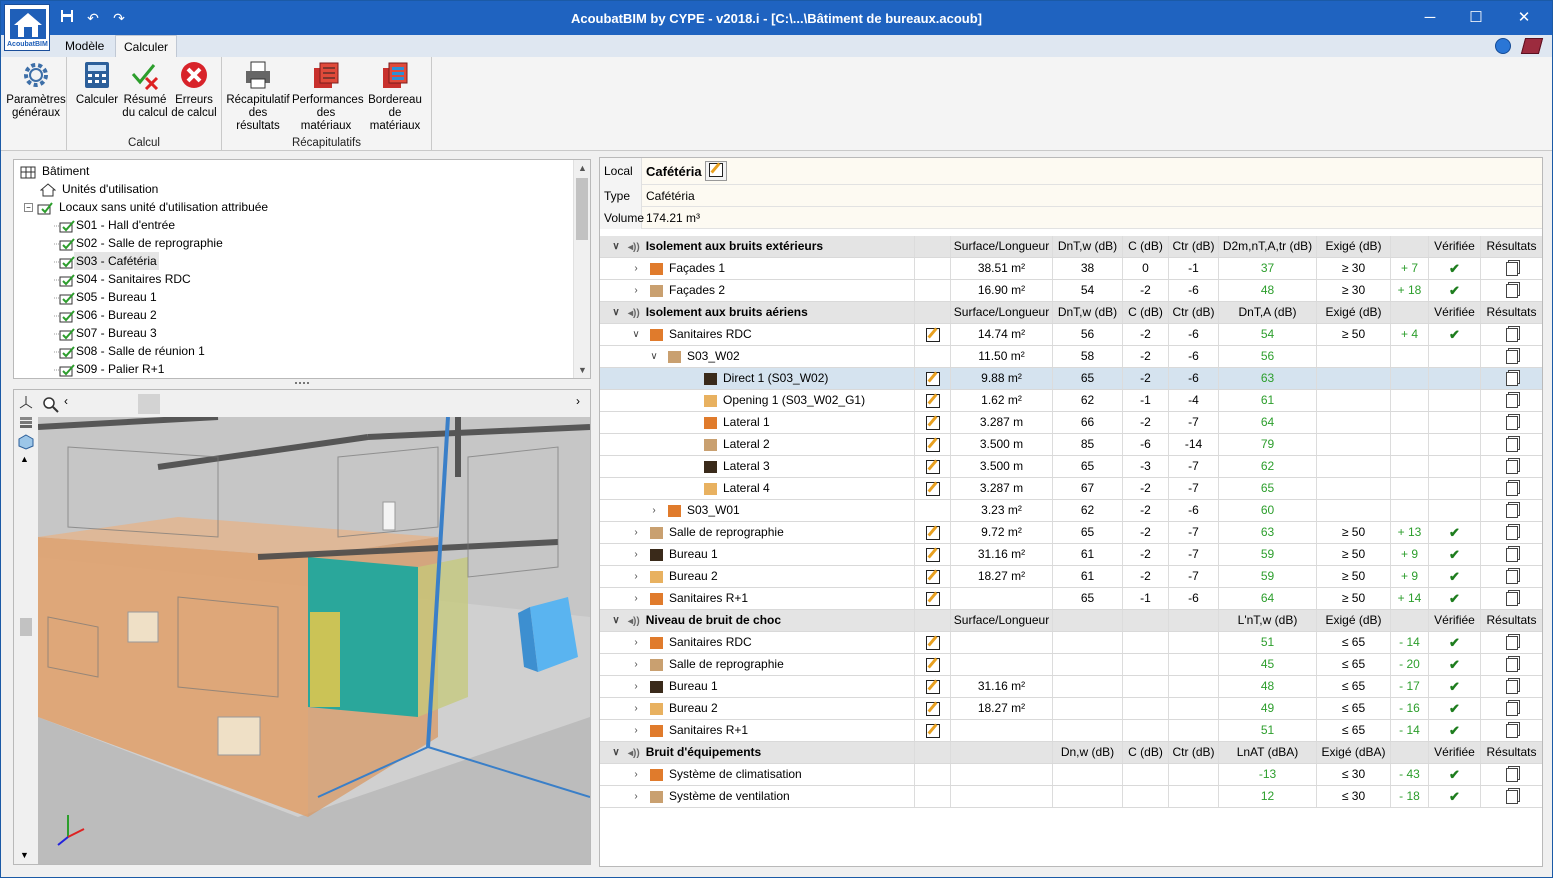 This screenshot has width=1553, height=878. I want to click on table-row: Lateral 3 3.500 m 65 -3 -7 62, so click(1071, 467).